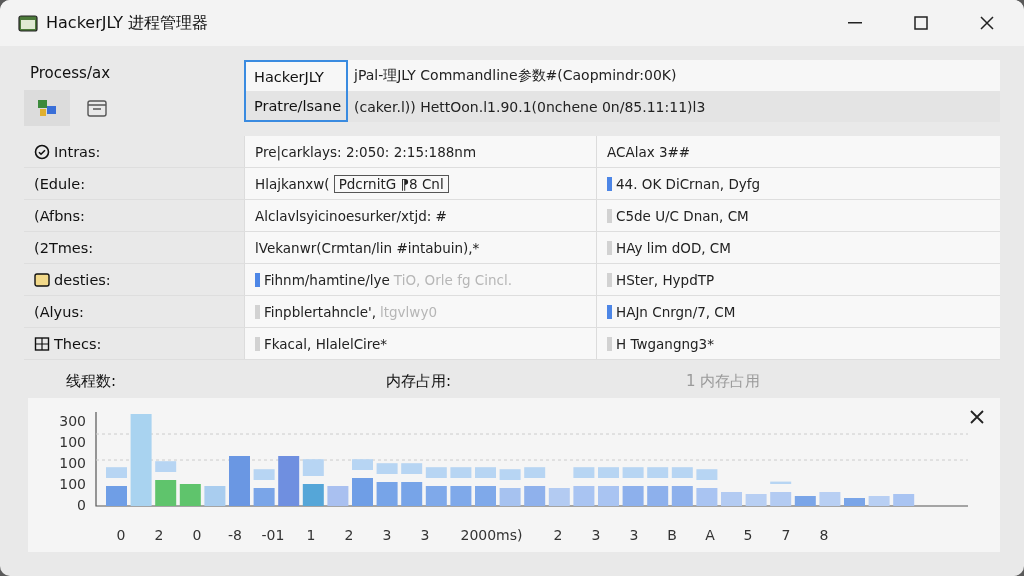 The height and width of the screenshot is (576, 1024). I want to click on field-value: Fkacal, HlalelCire*, so click(326, 343).